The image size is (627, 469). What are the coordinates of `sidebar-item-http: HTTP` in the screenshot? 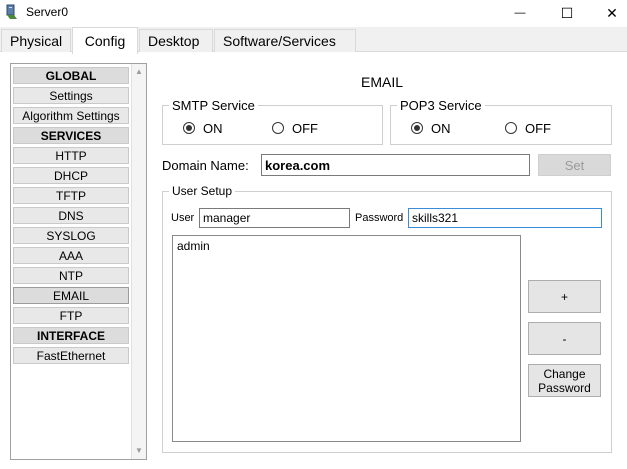 It's located at (71, 155).